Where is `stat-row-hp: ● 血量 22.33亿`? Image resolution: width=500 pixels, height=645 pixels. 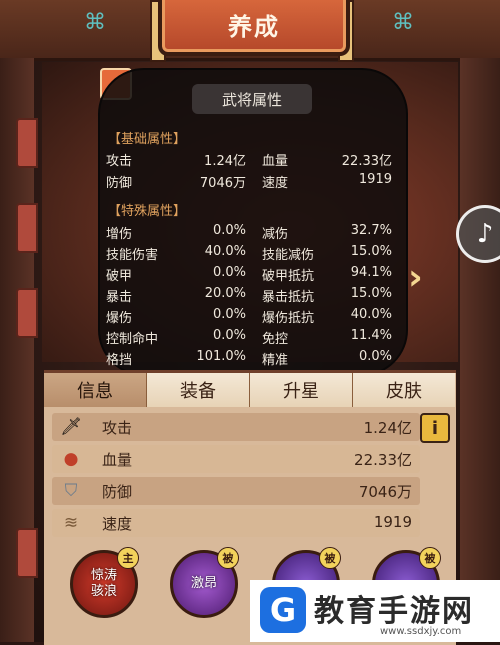 stat-row-hp: ● 血量 22.33亿 is located at coordinates (236, 459).